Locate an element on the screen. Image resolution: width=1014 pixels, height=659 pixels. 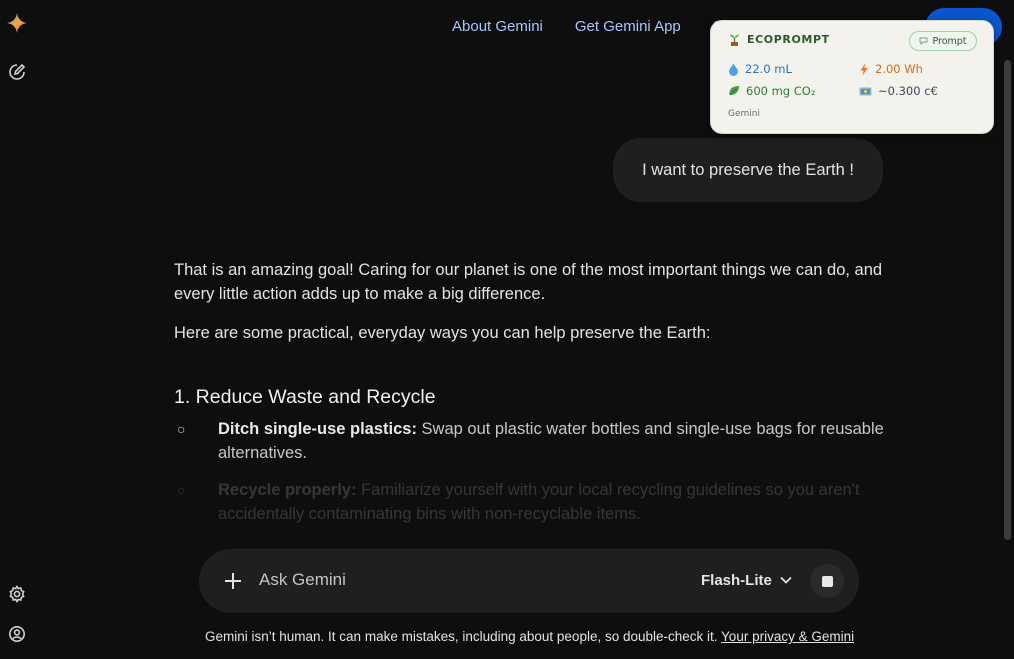
list-item-title: Ditch single-use plastics: is located at coordinates (317, 429).